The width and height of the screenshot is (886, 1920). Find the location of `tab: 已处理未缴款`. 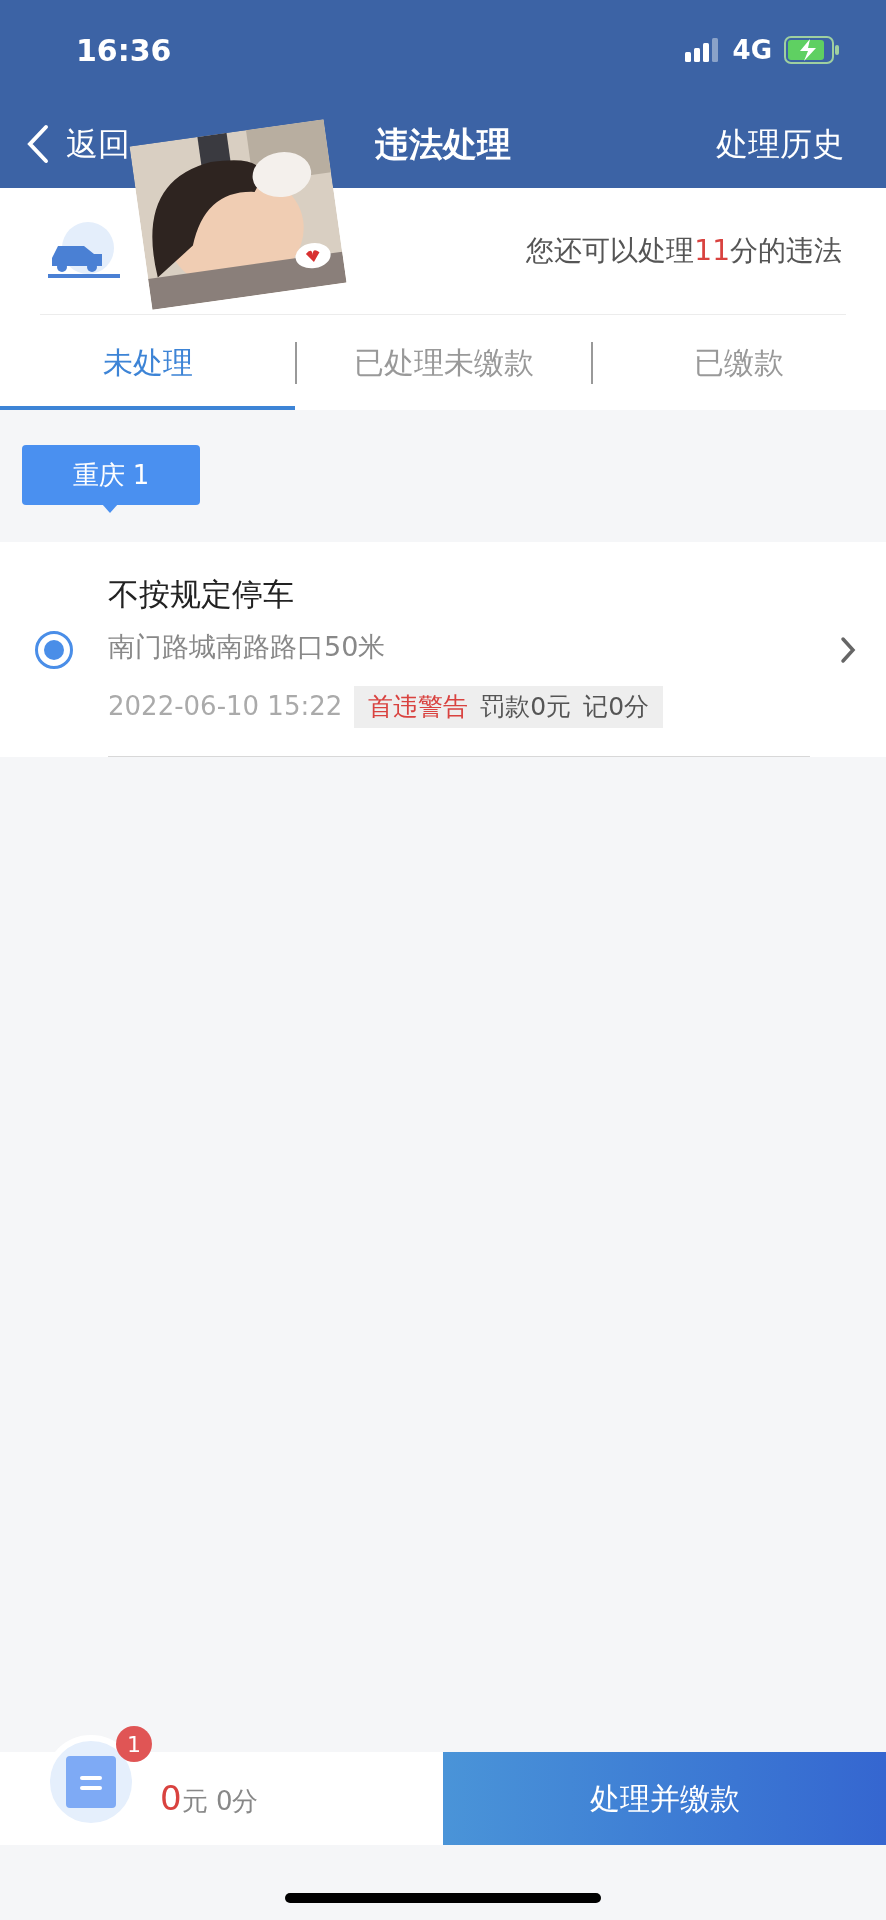

tab: 已处理未缴款 is located at coordinates (444, 362).